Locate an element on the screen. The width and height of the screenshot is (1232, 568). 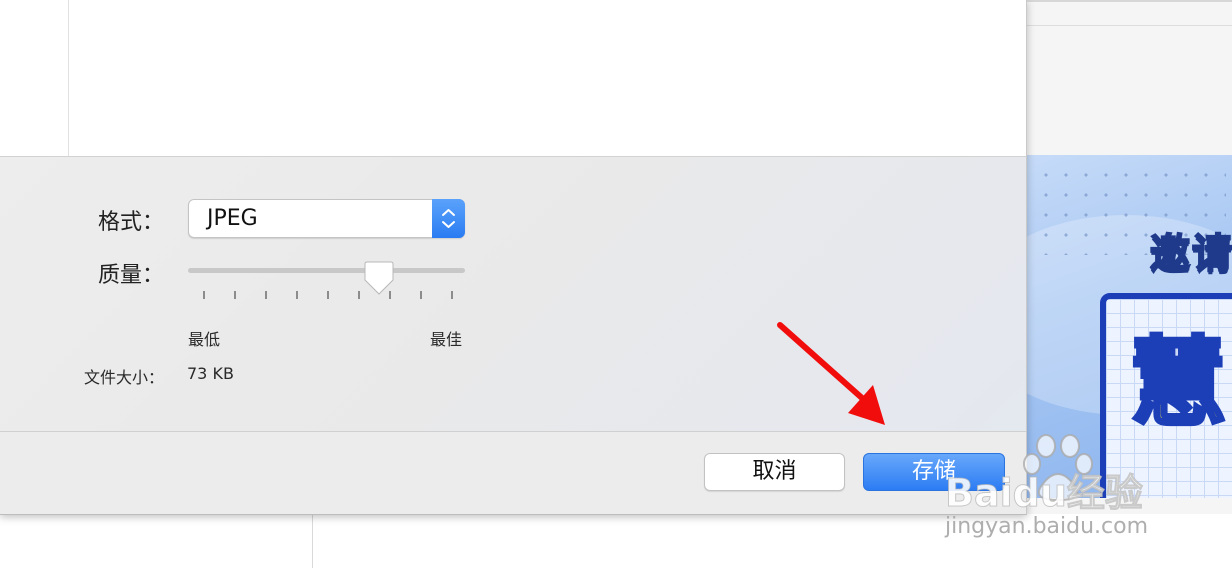
chevron-up-down-icon is located at coordinates (448, 218).